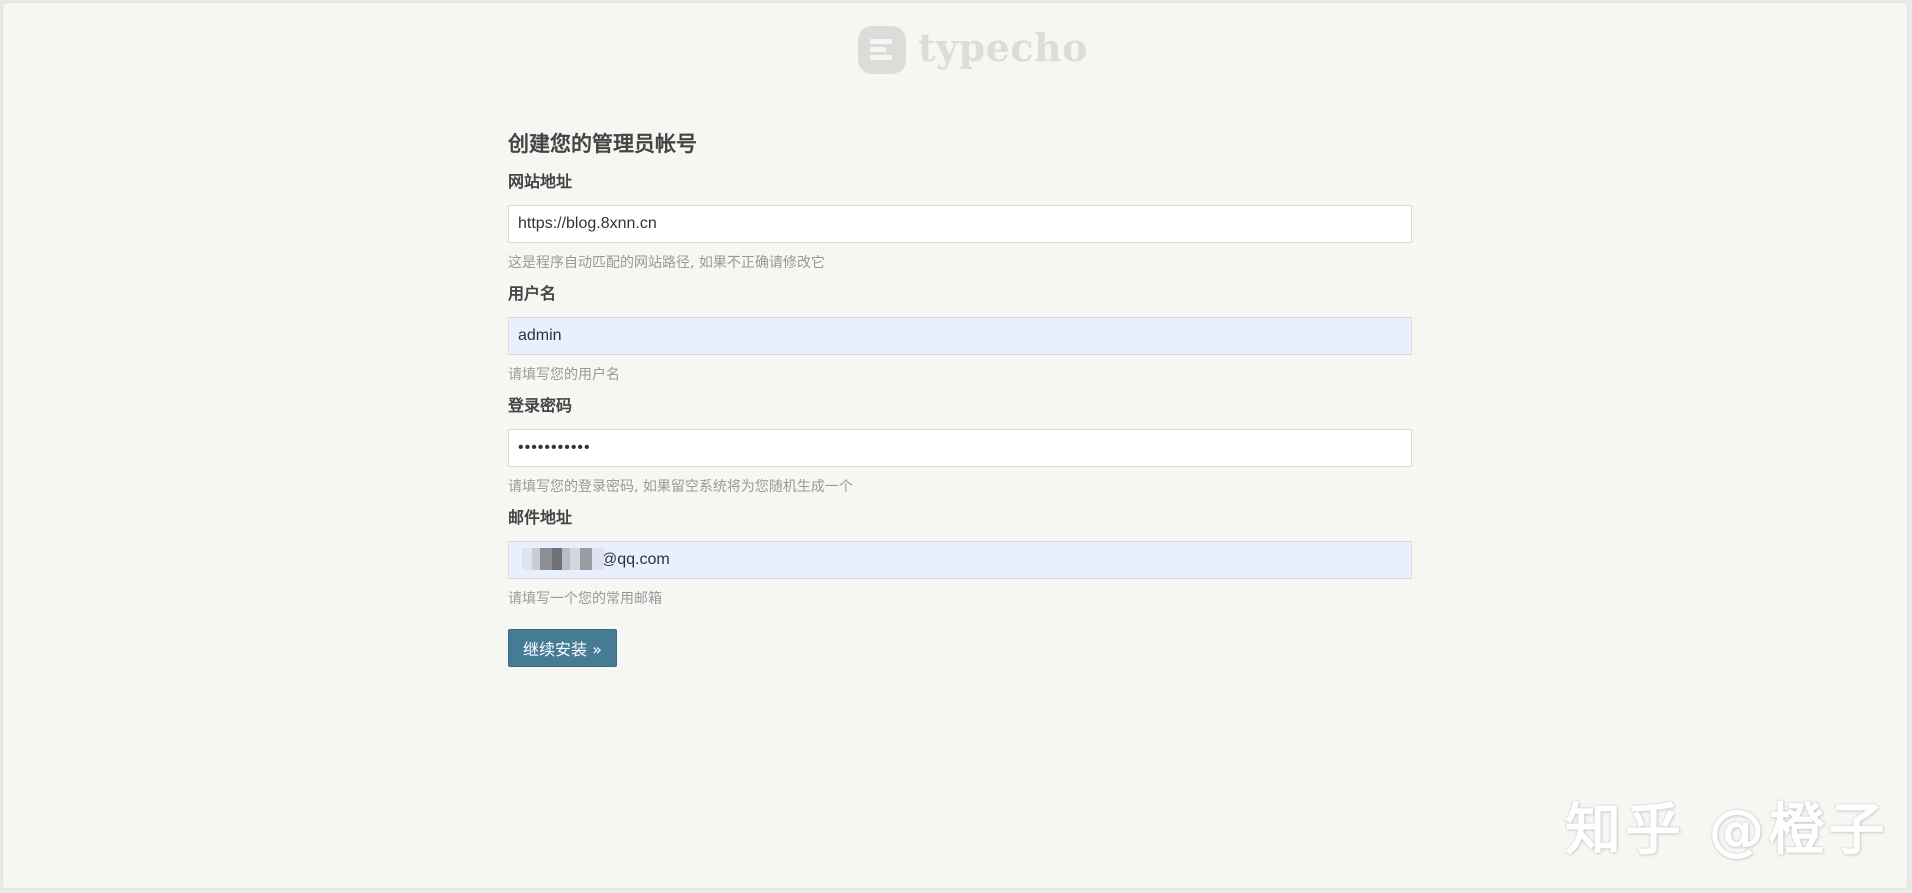  What do you see at coordinates (585, 599) in the screenshot?
I see `email-hint: 请填写一个您的常用邮箱` at bounding box center [585, 599].